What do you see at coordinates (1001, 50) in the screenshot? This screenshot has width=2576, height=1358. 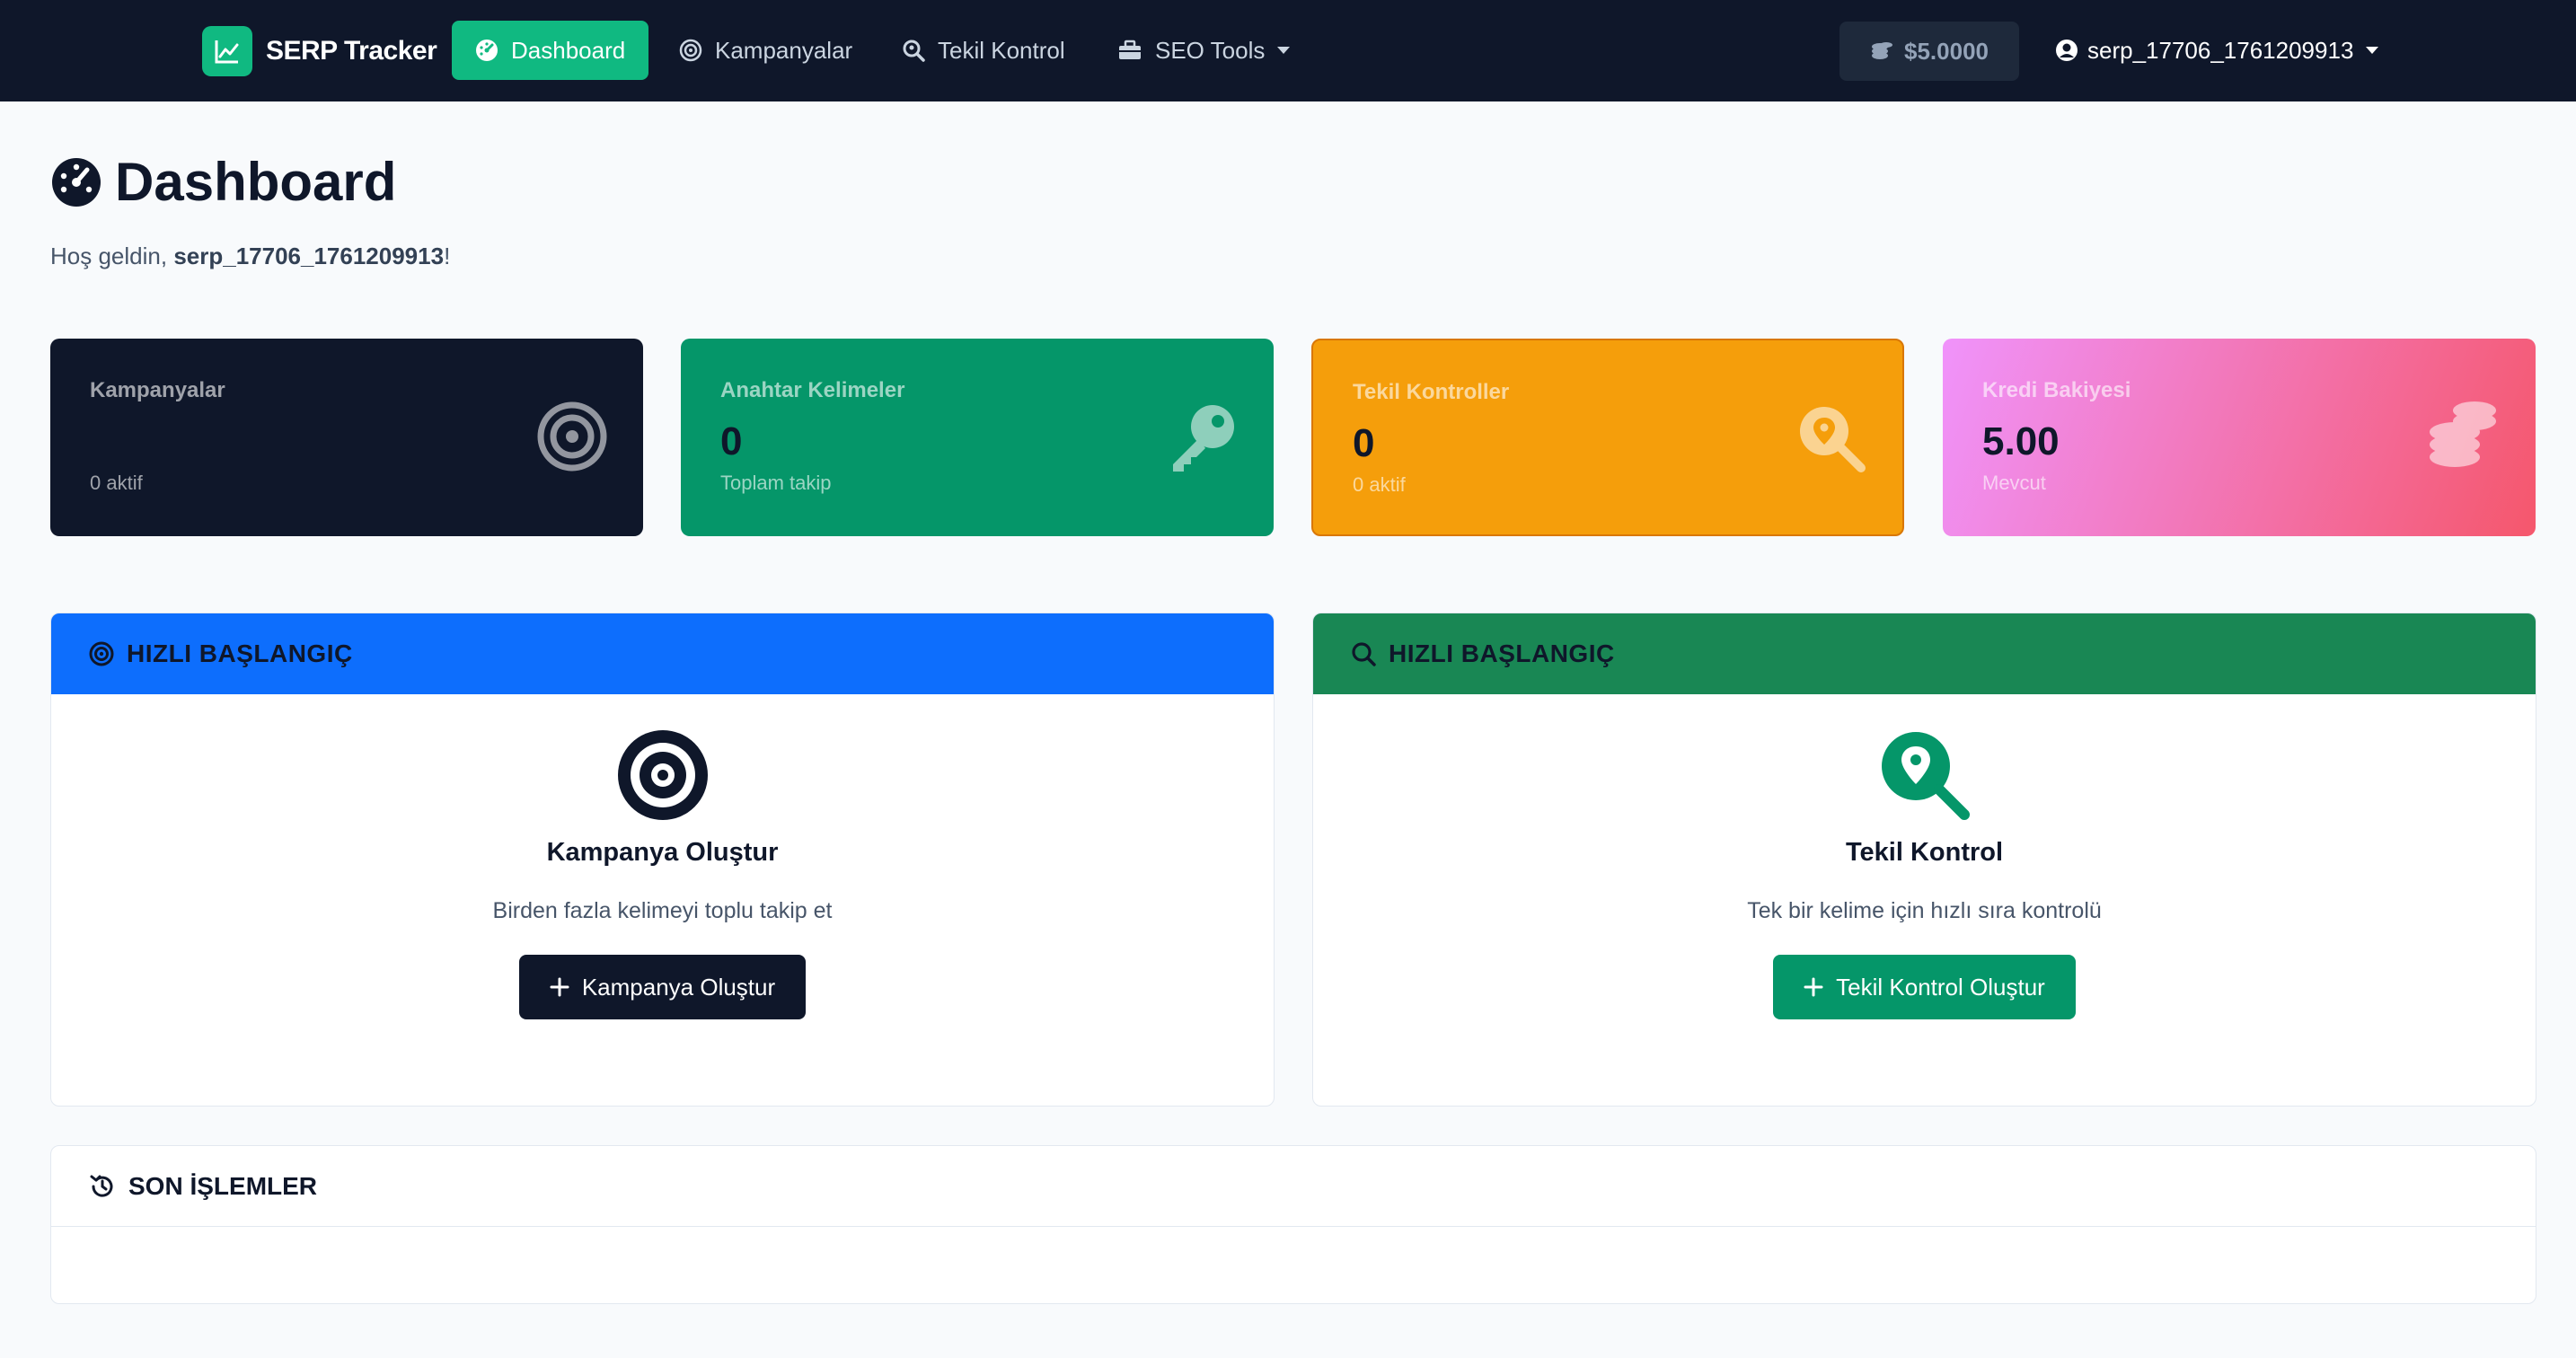 I see `nav-tekil-kontrol-label: Tekil Kontrol` at bounding box center [1001, 50].